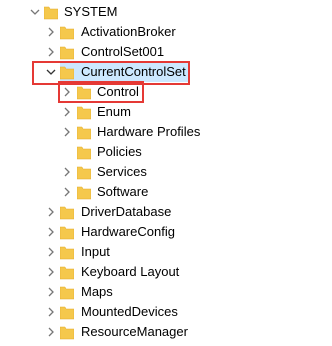 The height and width of the screenshot is (346, 332). I want to click on tree-item-policies: Policies, so click(100, 152).